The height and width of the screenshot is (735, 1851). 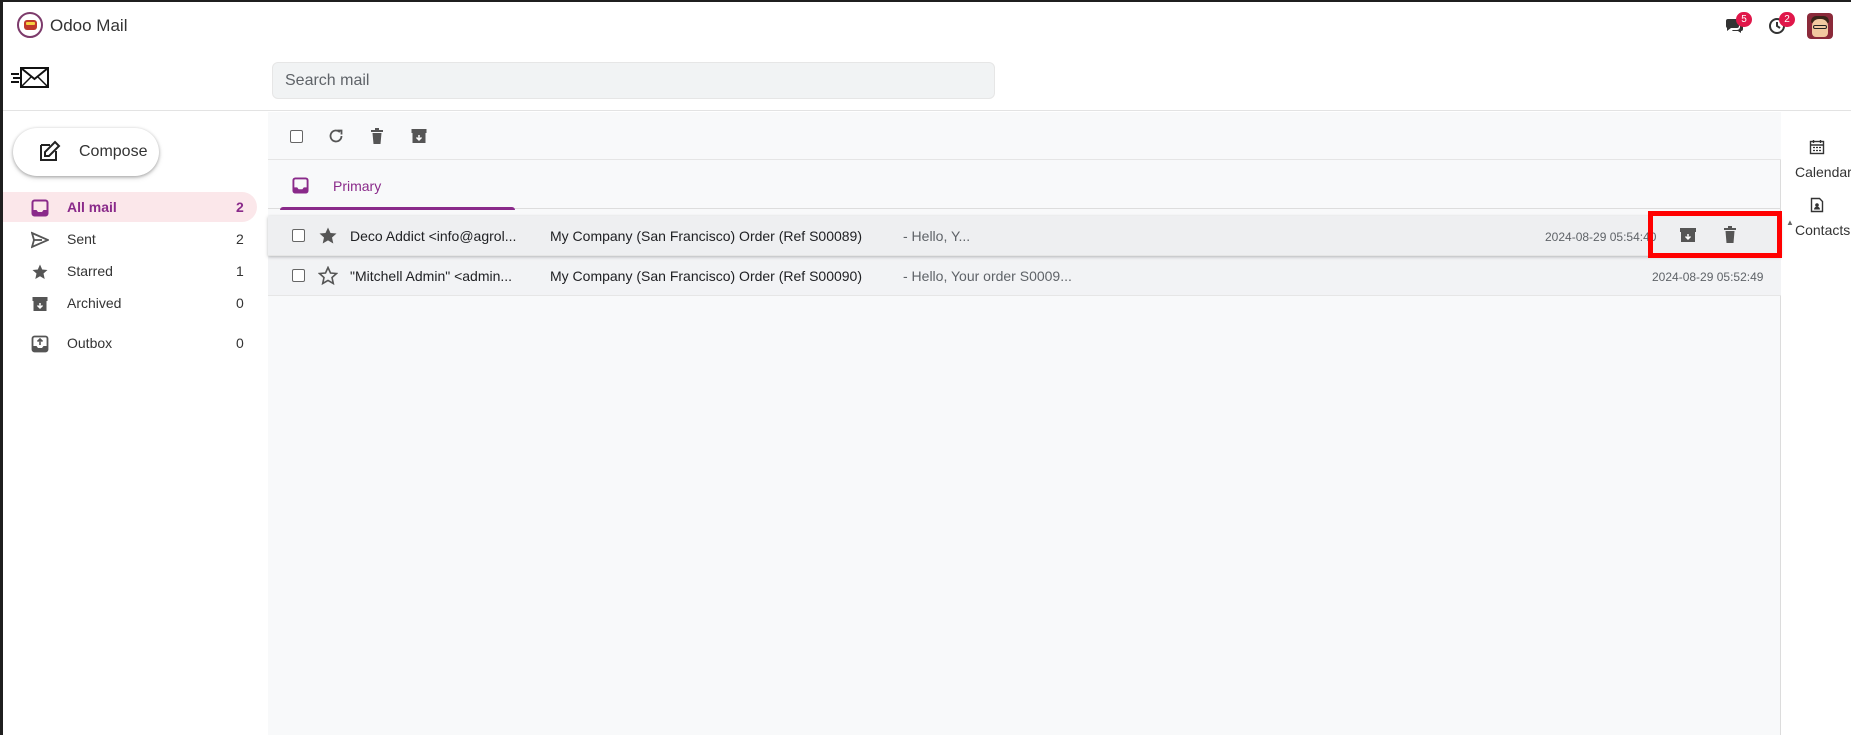 I want to click on delete-icon, so click(x=377, y=136).